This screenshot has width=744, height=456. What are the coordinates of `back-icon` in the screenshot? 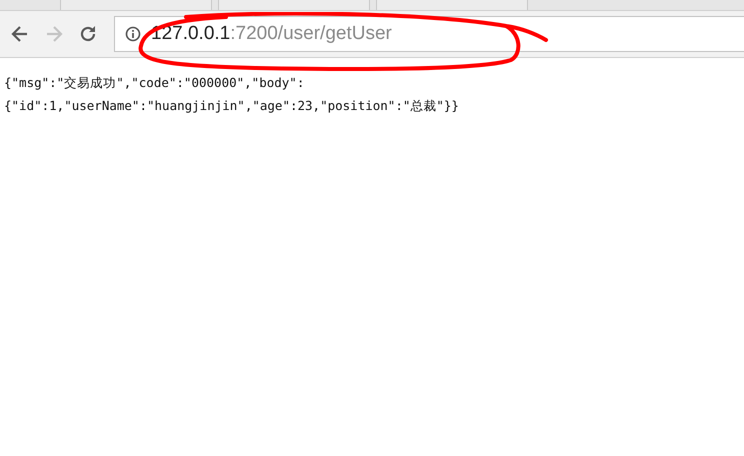 It's located at (20, 34).